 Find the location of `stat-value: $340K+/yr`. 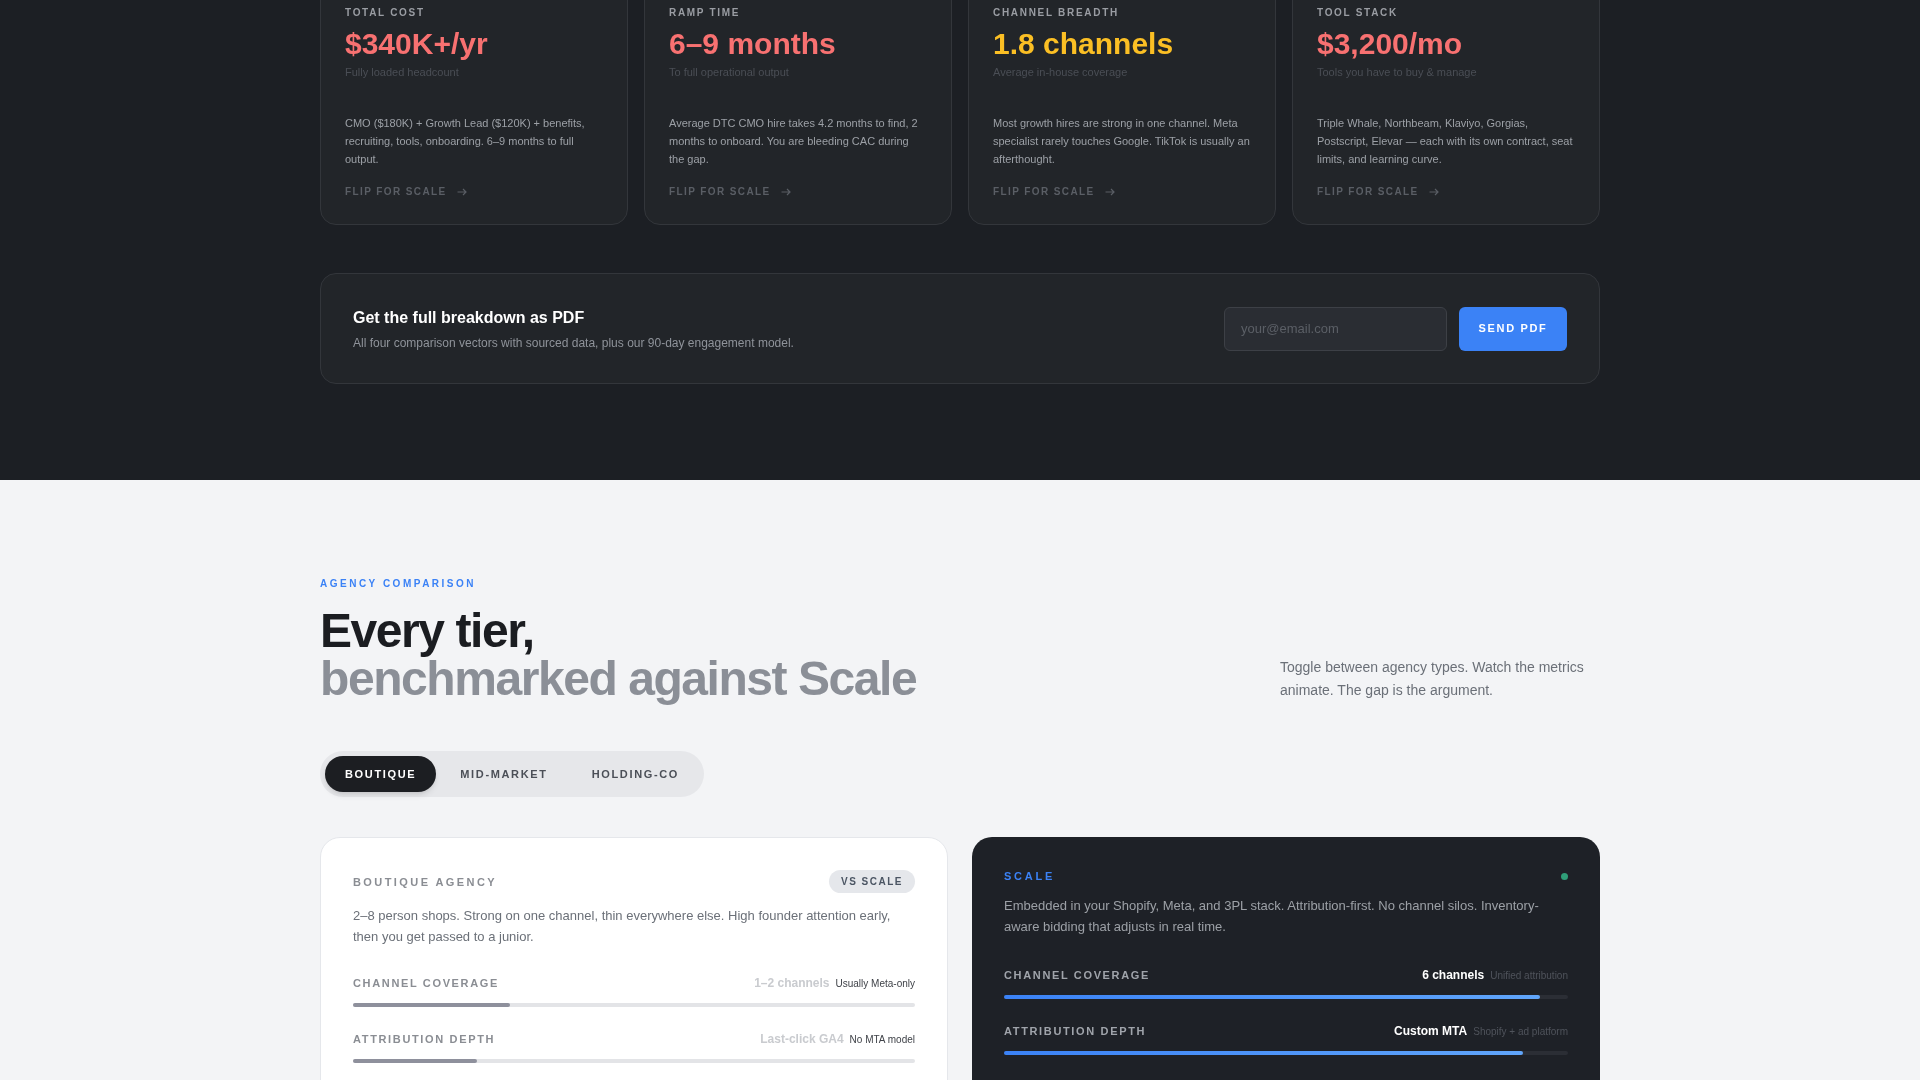

stat-value: $340K+/yr is located at coordinates (416, 44).